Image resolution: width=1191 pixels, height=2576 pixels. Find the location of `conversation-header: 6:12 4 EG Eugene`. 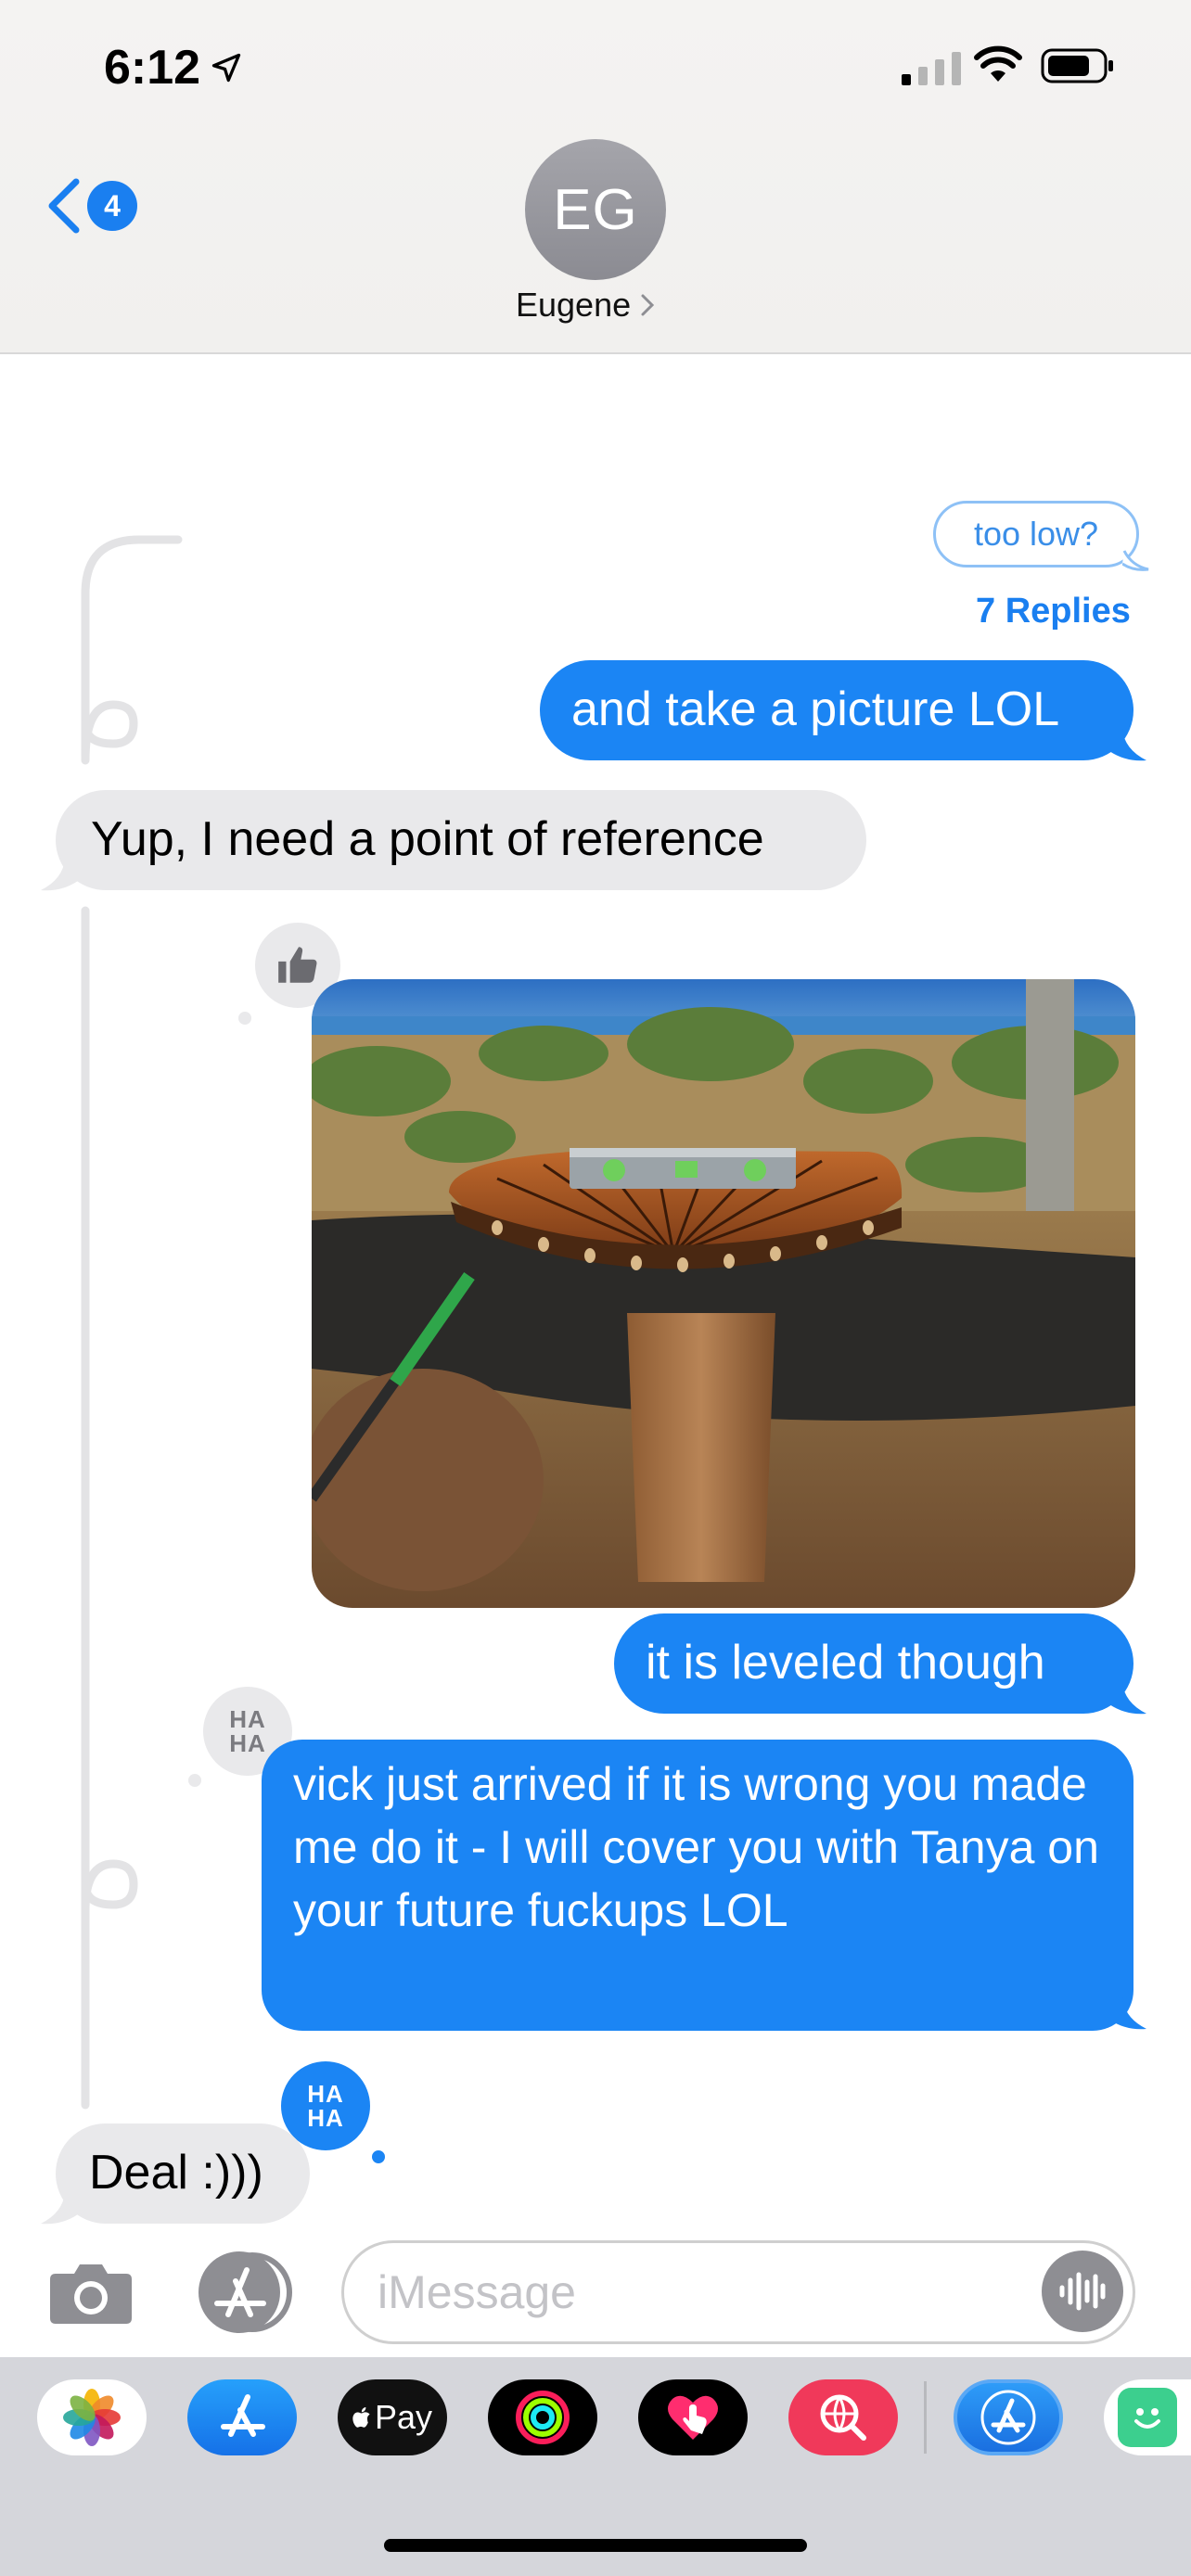

conversation-header: 6:12 4 EG Eugene is located at coordinates (595, 177).